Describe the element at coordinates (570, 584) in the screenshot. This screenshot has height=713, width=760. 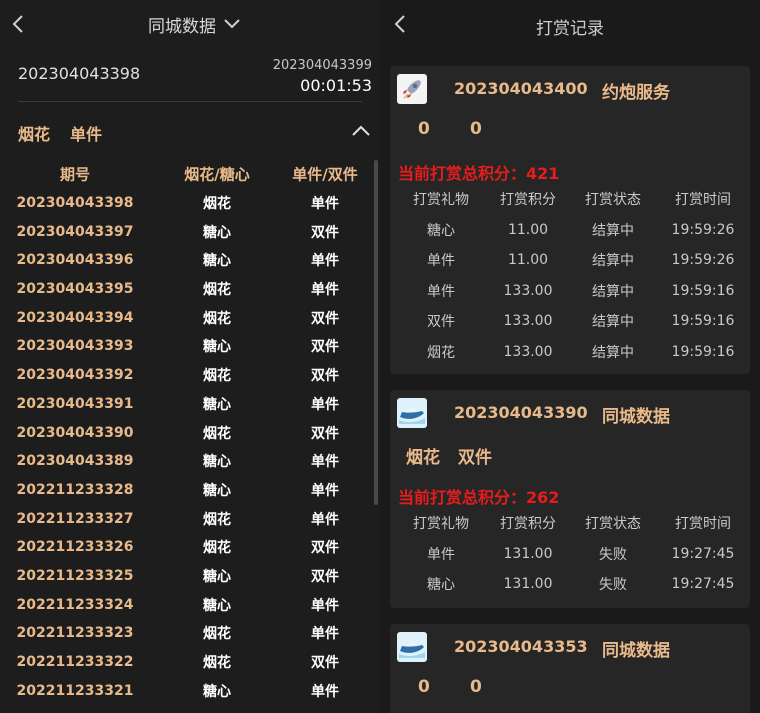
I see `tip-record-row: 糖心 131.00 失败 19:27:45` at that location.